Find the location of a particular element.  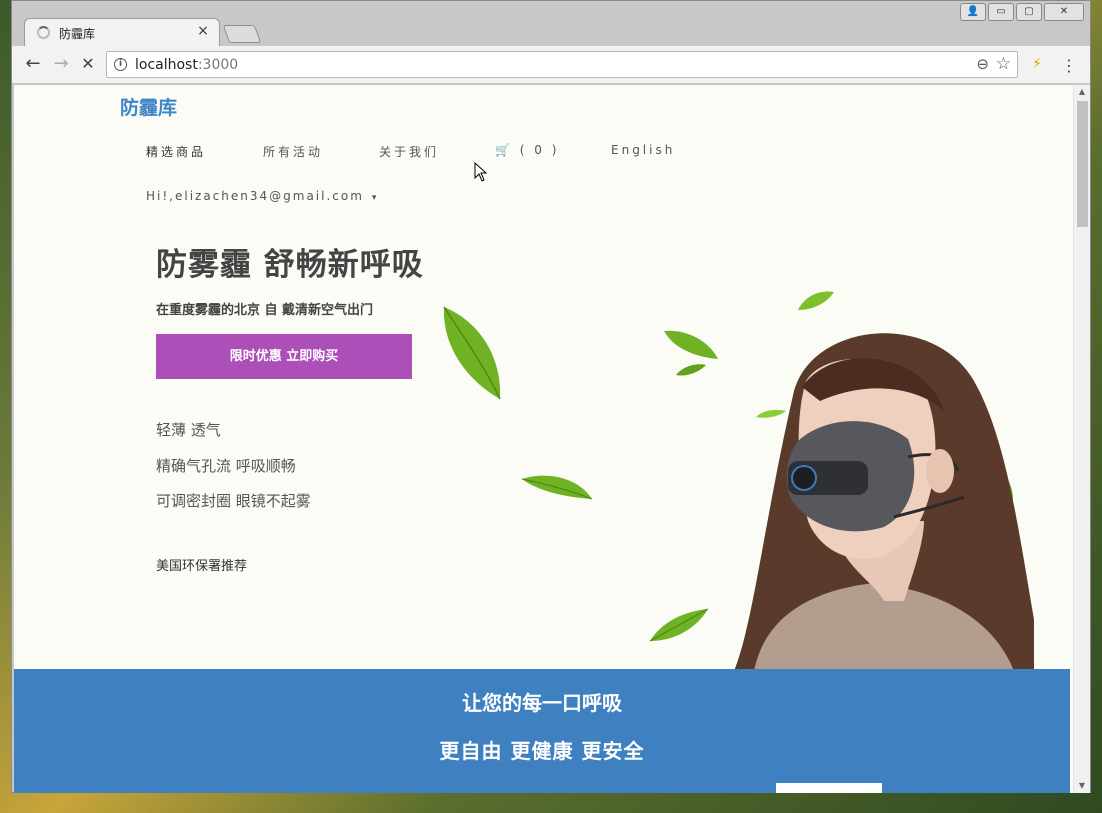

user-menu: Hi!,elizachen34@gmail.com ▾ is located at coordinates (262, 196).